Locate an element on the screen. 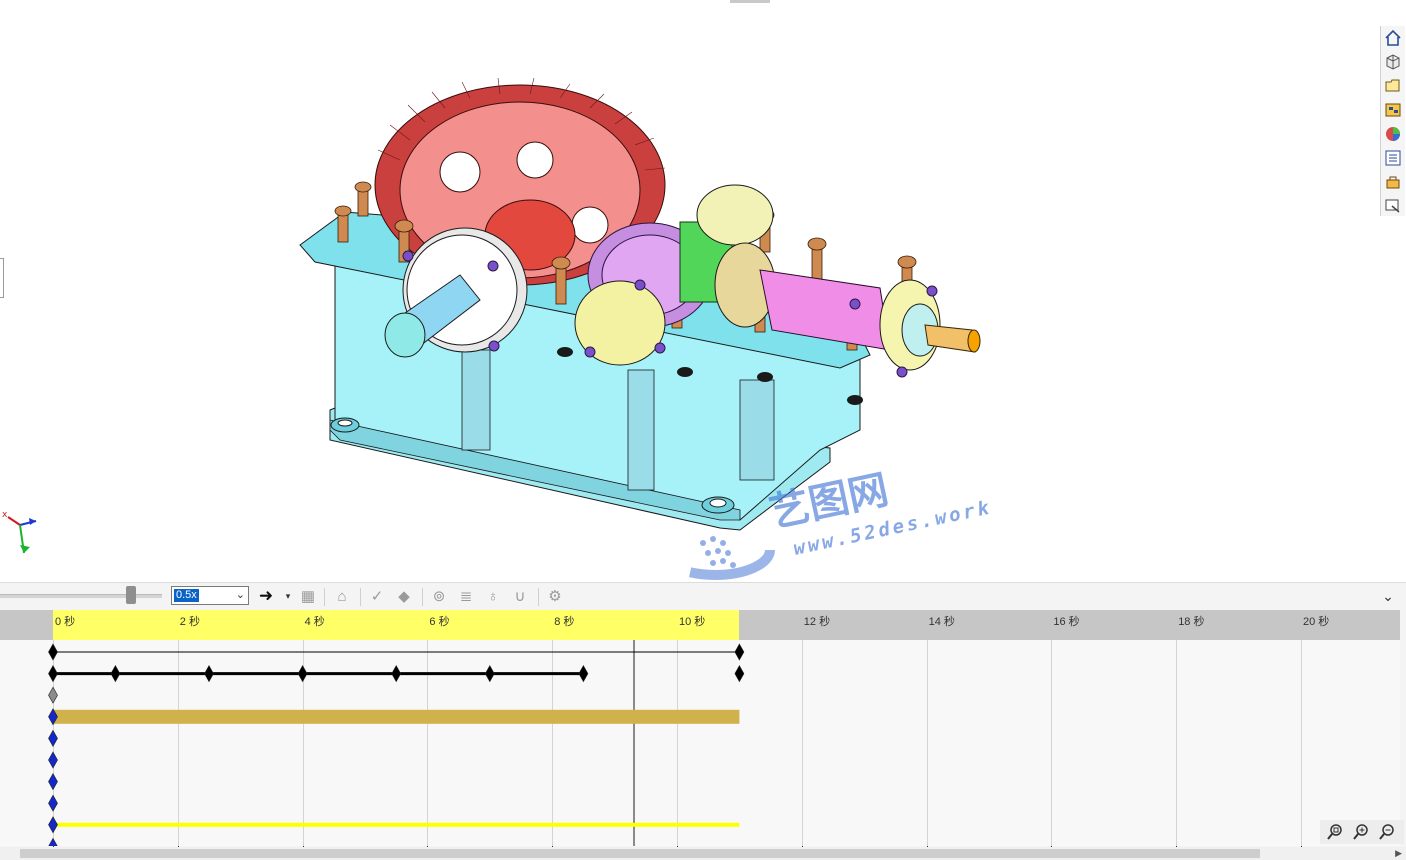 Image resolution: width=1406 pixels, height=860 pixels. playback-mode-dropdown: ▾ is located at coordinates (288, 596).